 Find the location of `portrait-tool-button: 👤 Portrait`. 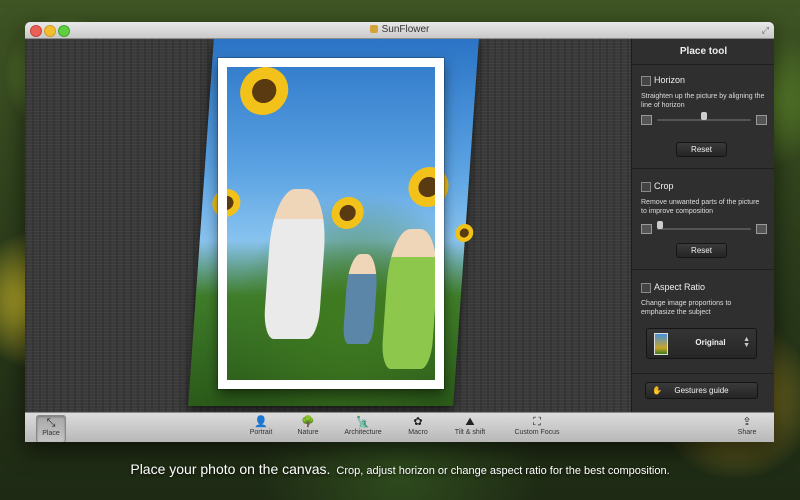

portrait-tool-button: 👤 Portrait is located at coordinates (261, 428).